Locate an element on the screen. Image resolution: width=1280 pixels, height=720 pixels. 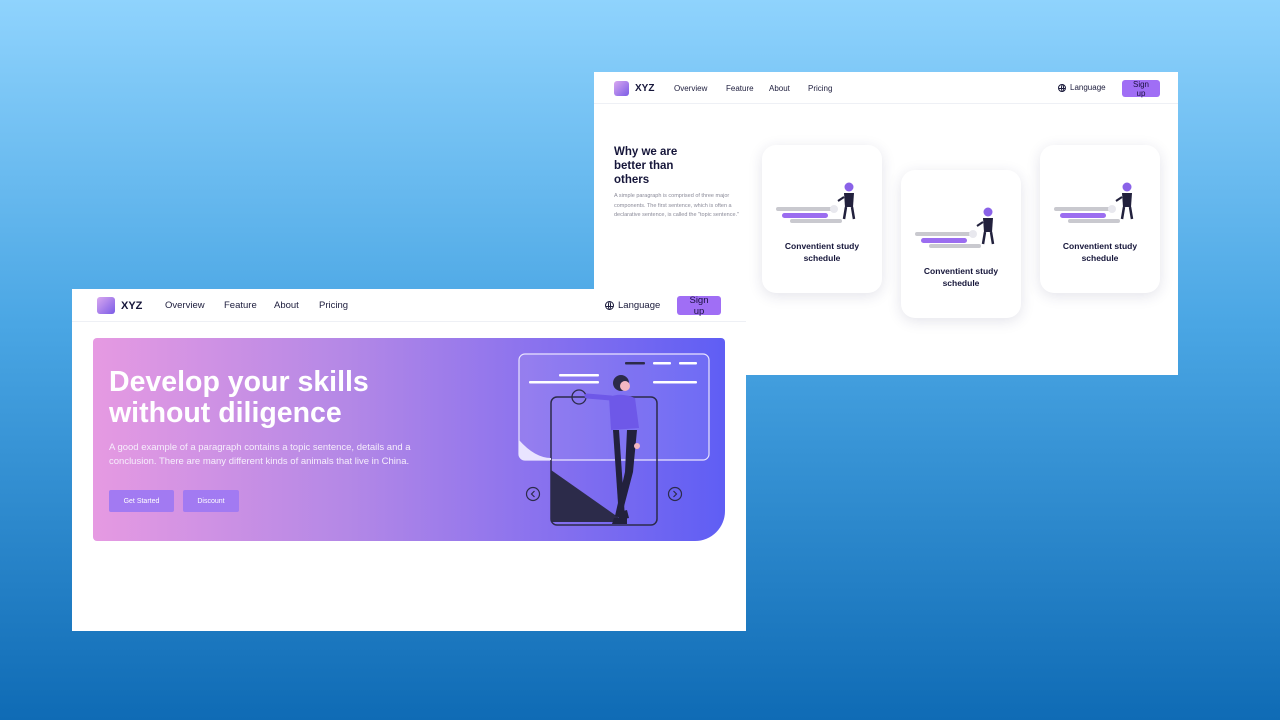
chevron-left-icon is located at coordinates (533, 494).